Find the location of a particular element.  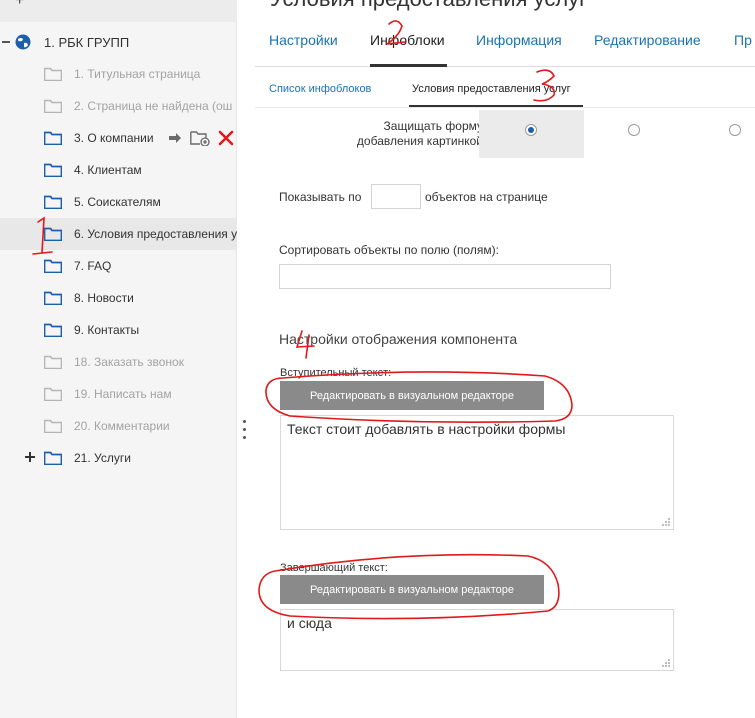

intro-text-value: Текст стоит добавлять в настройки формы is located at coordinates (426, 429).